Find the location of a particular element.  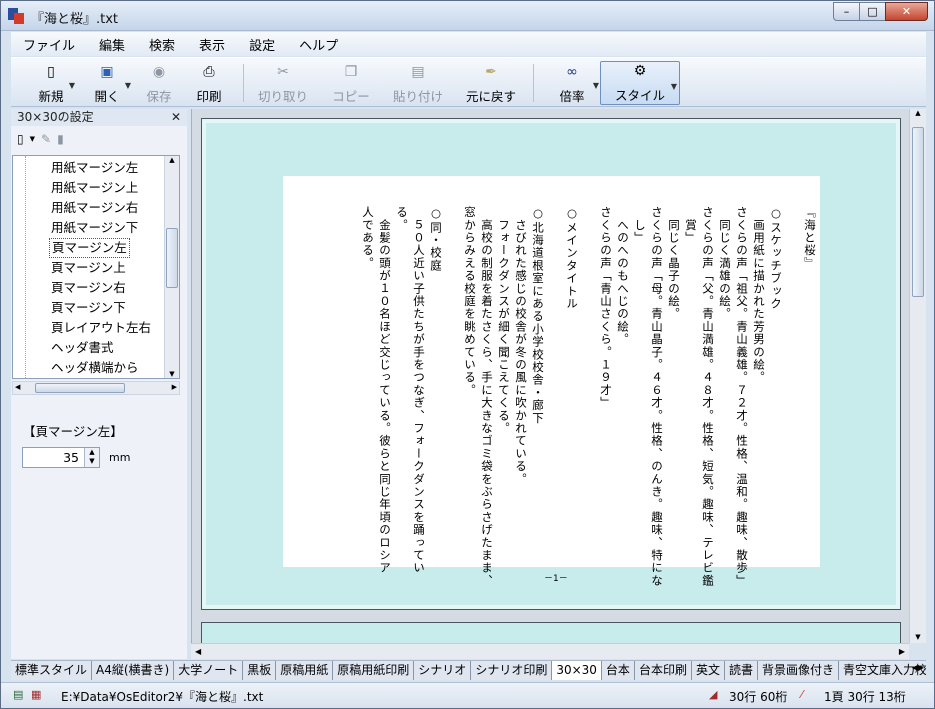

tab-style: 大学ノート is located at coordinates (209, 670).